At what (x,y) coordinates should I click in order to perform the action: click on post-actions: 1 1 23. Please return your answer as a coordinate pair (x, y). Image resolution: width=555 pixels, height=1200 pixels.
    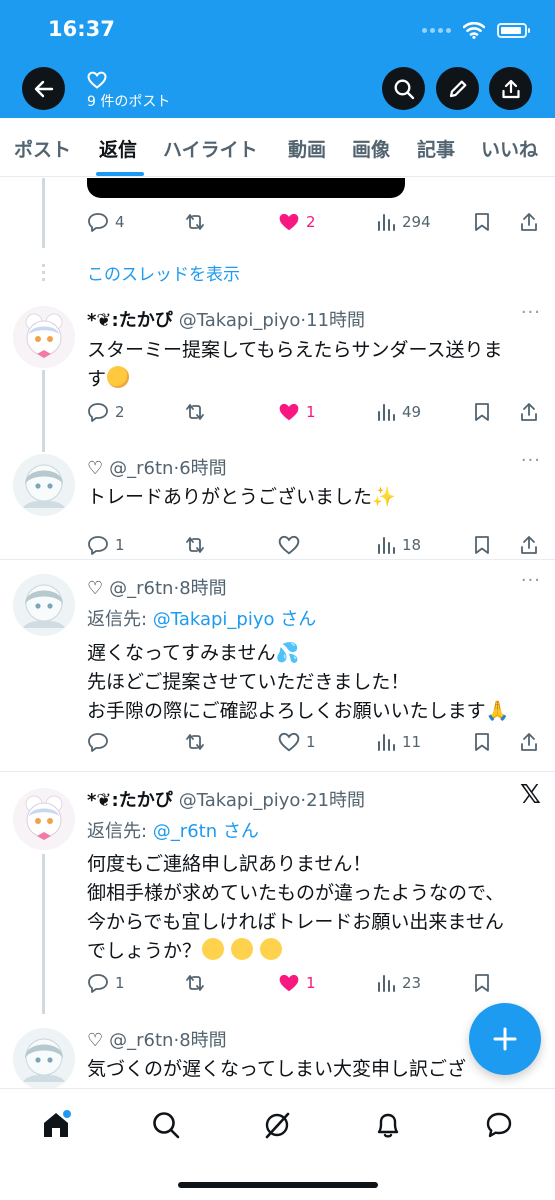
    Looking at the image, I should click on (314, 983).